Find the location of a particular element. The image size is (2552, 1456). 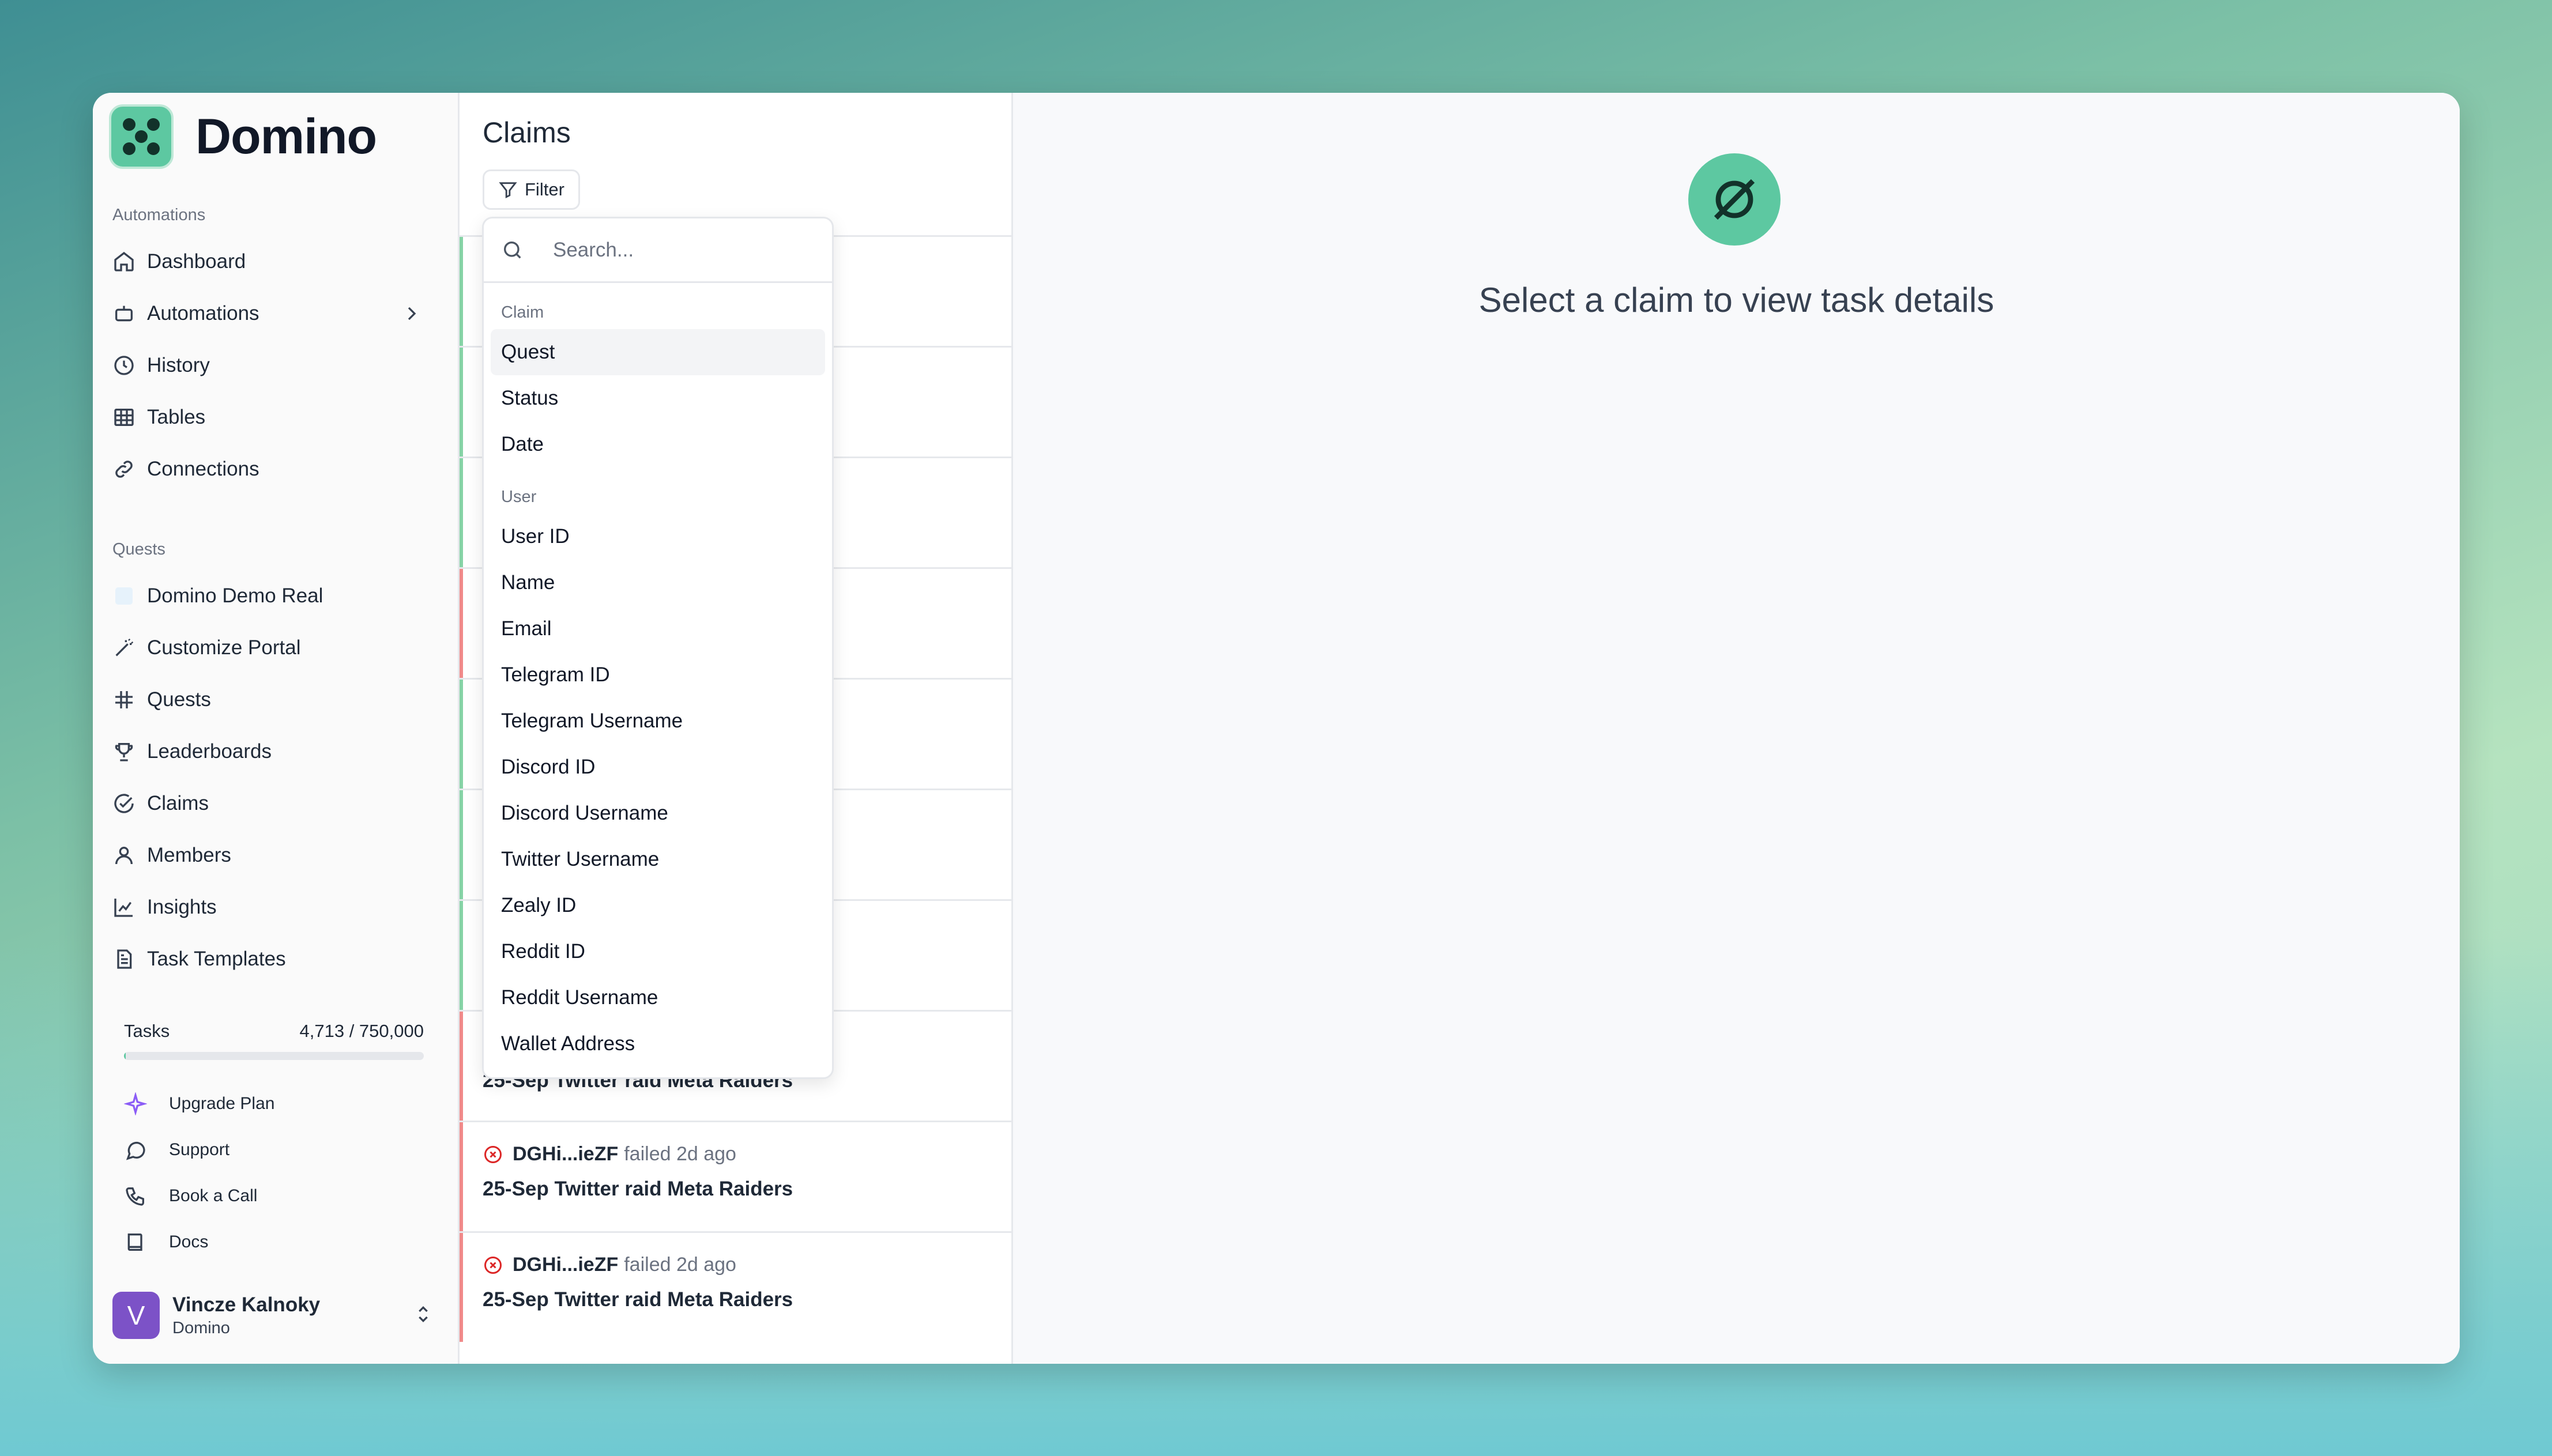

sidebar-item-tables: Tables is located at coordinates (273, 417).